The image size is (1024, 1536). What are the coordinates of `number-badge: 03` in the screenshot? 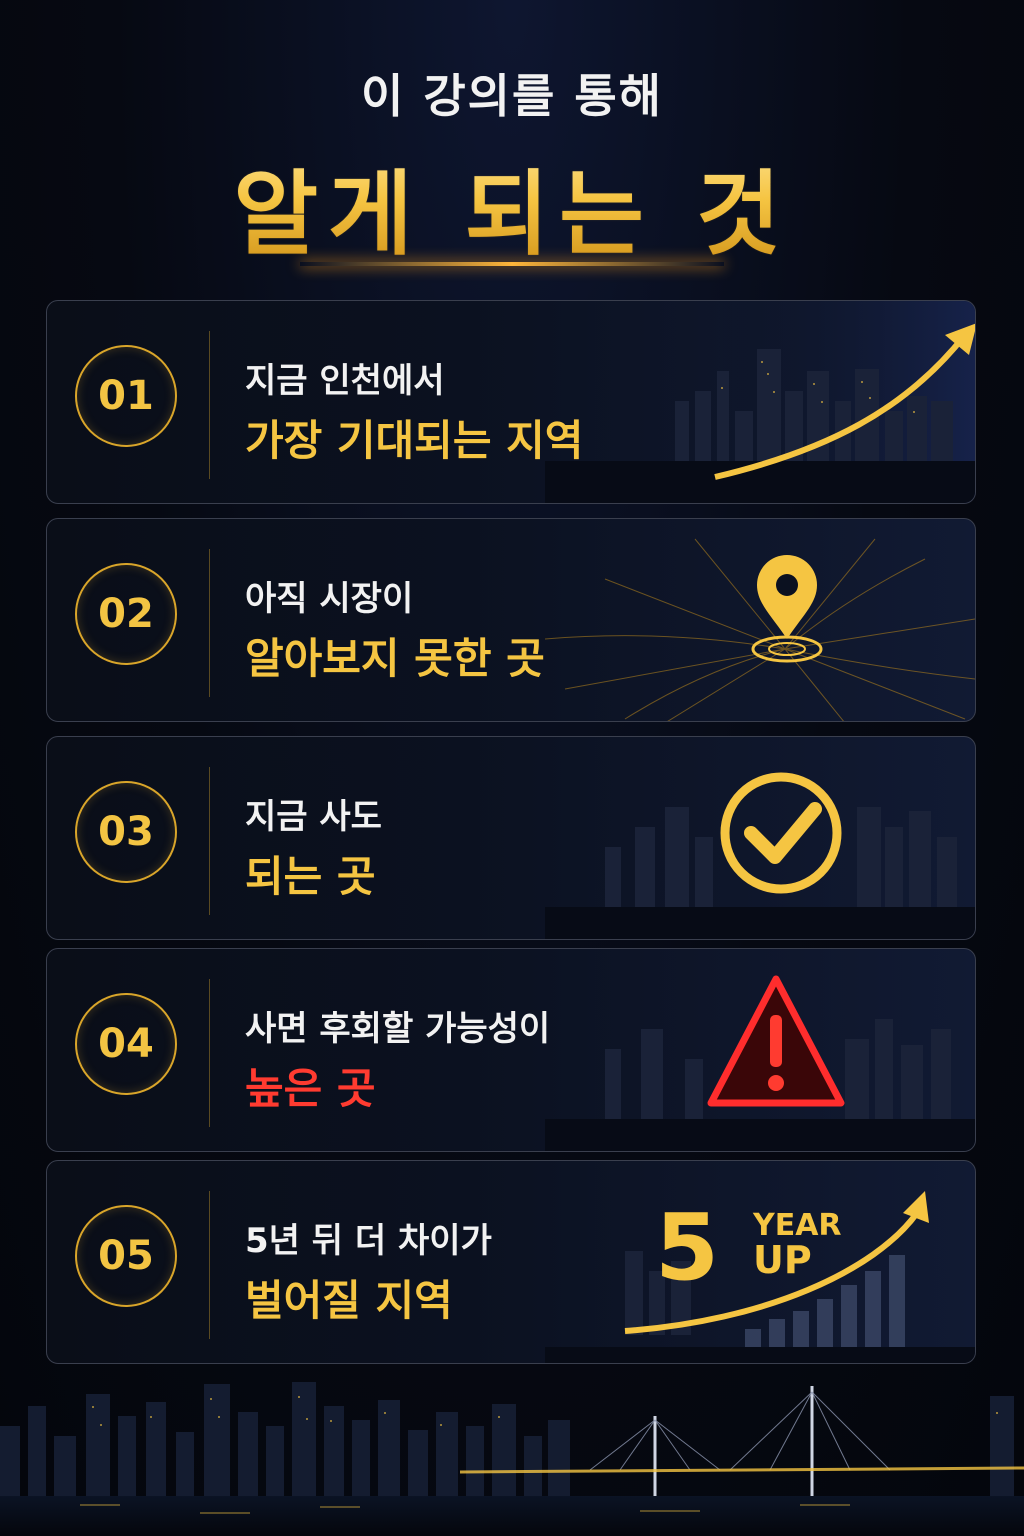 It's located at (126, 832).